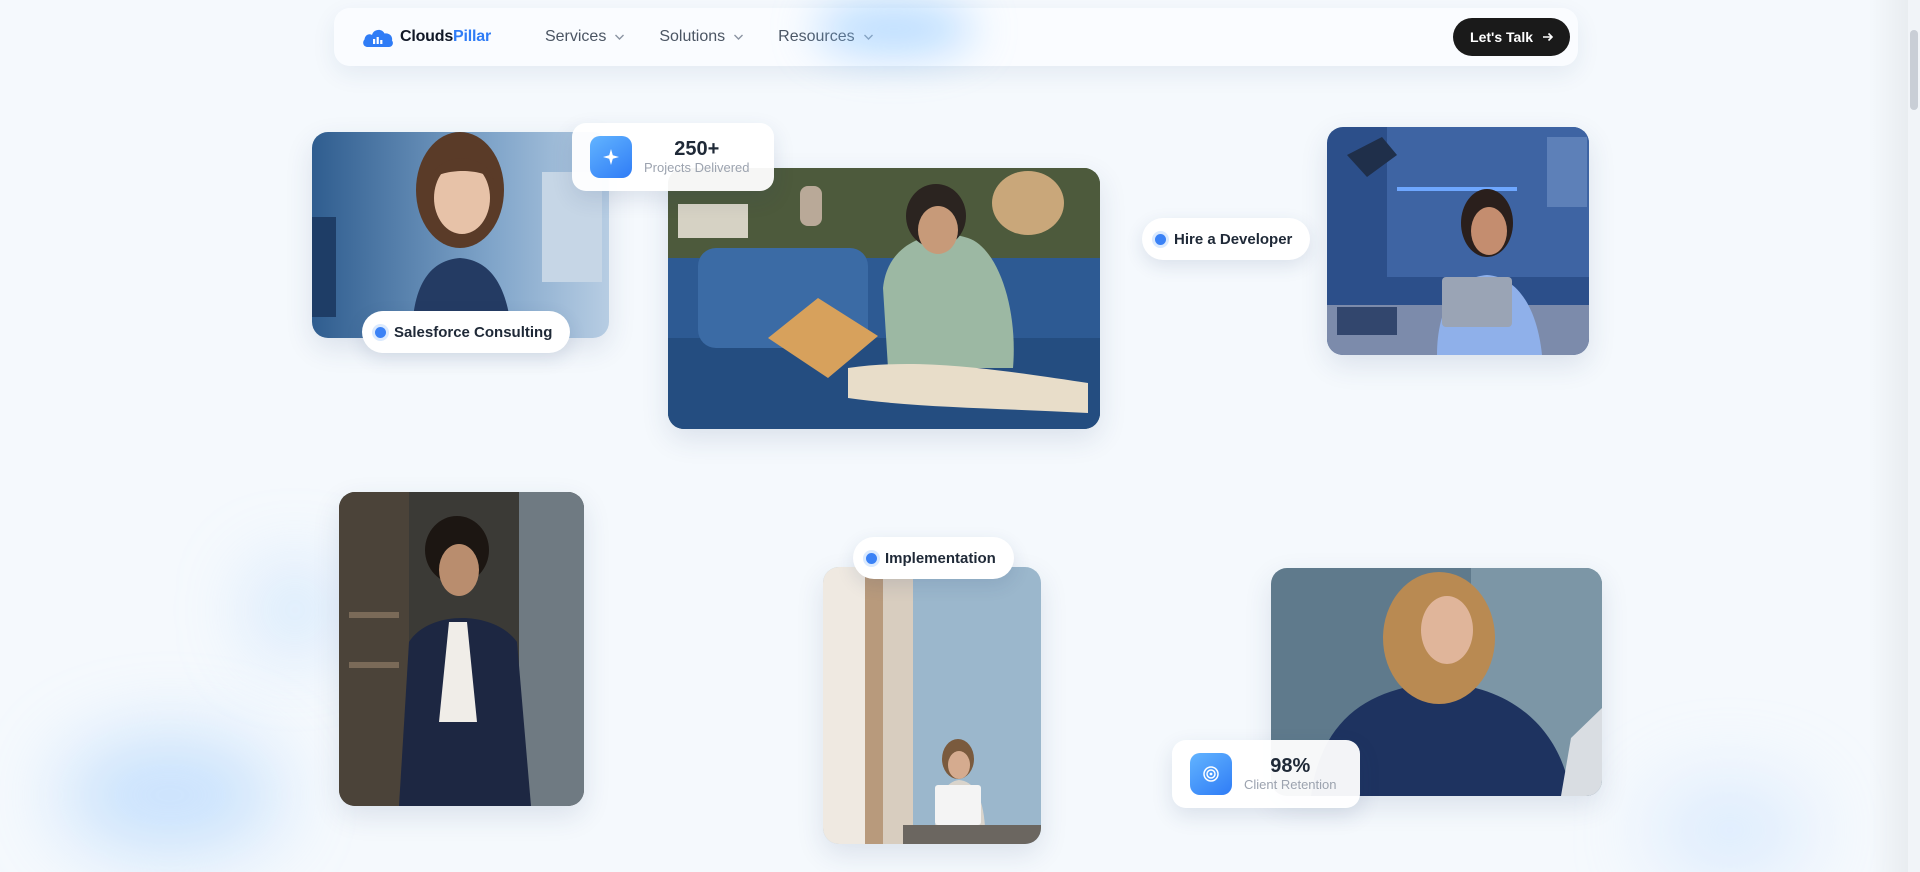 This screenshot has height=872, width=1920. I want to click on photo-woman-office, so click(460, 235).